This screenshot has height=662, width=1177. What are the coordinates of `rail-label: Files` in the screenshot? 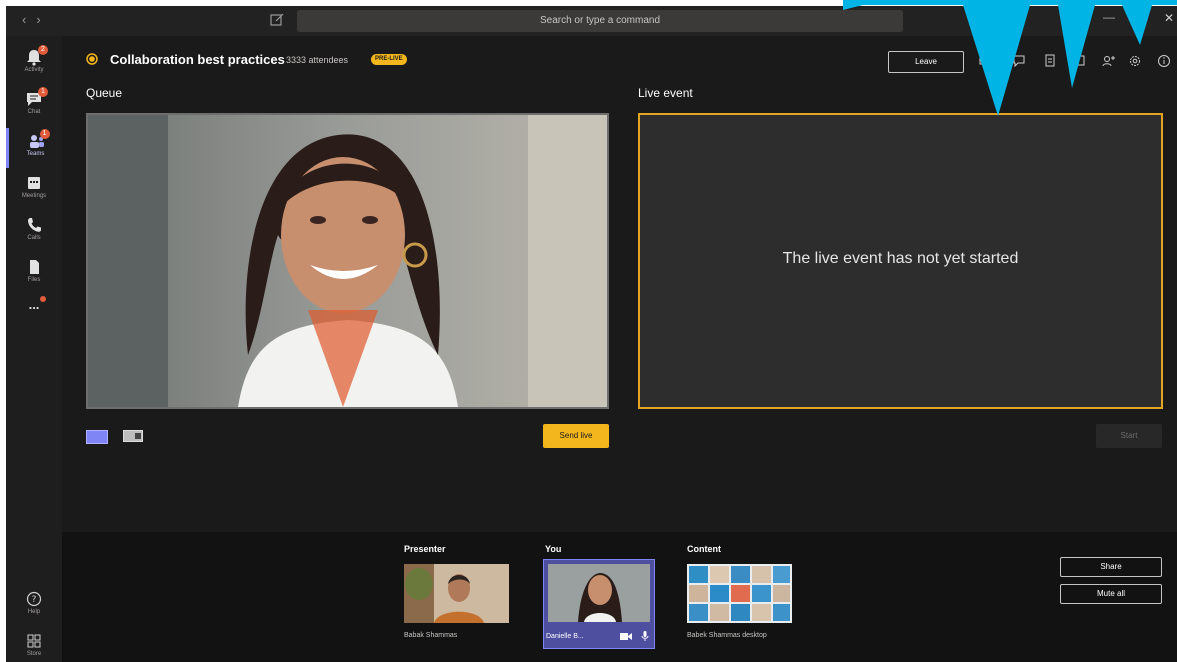 It's located at (34, 280).